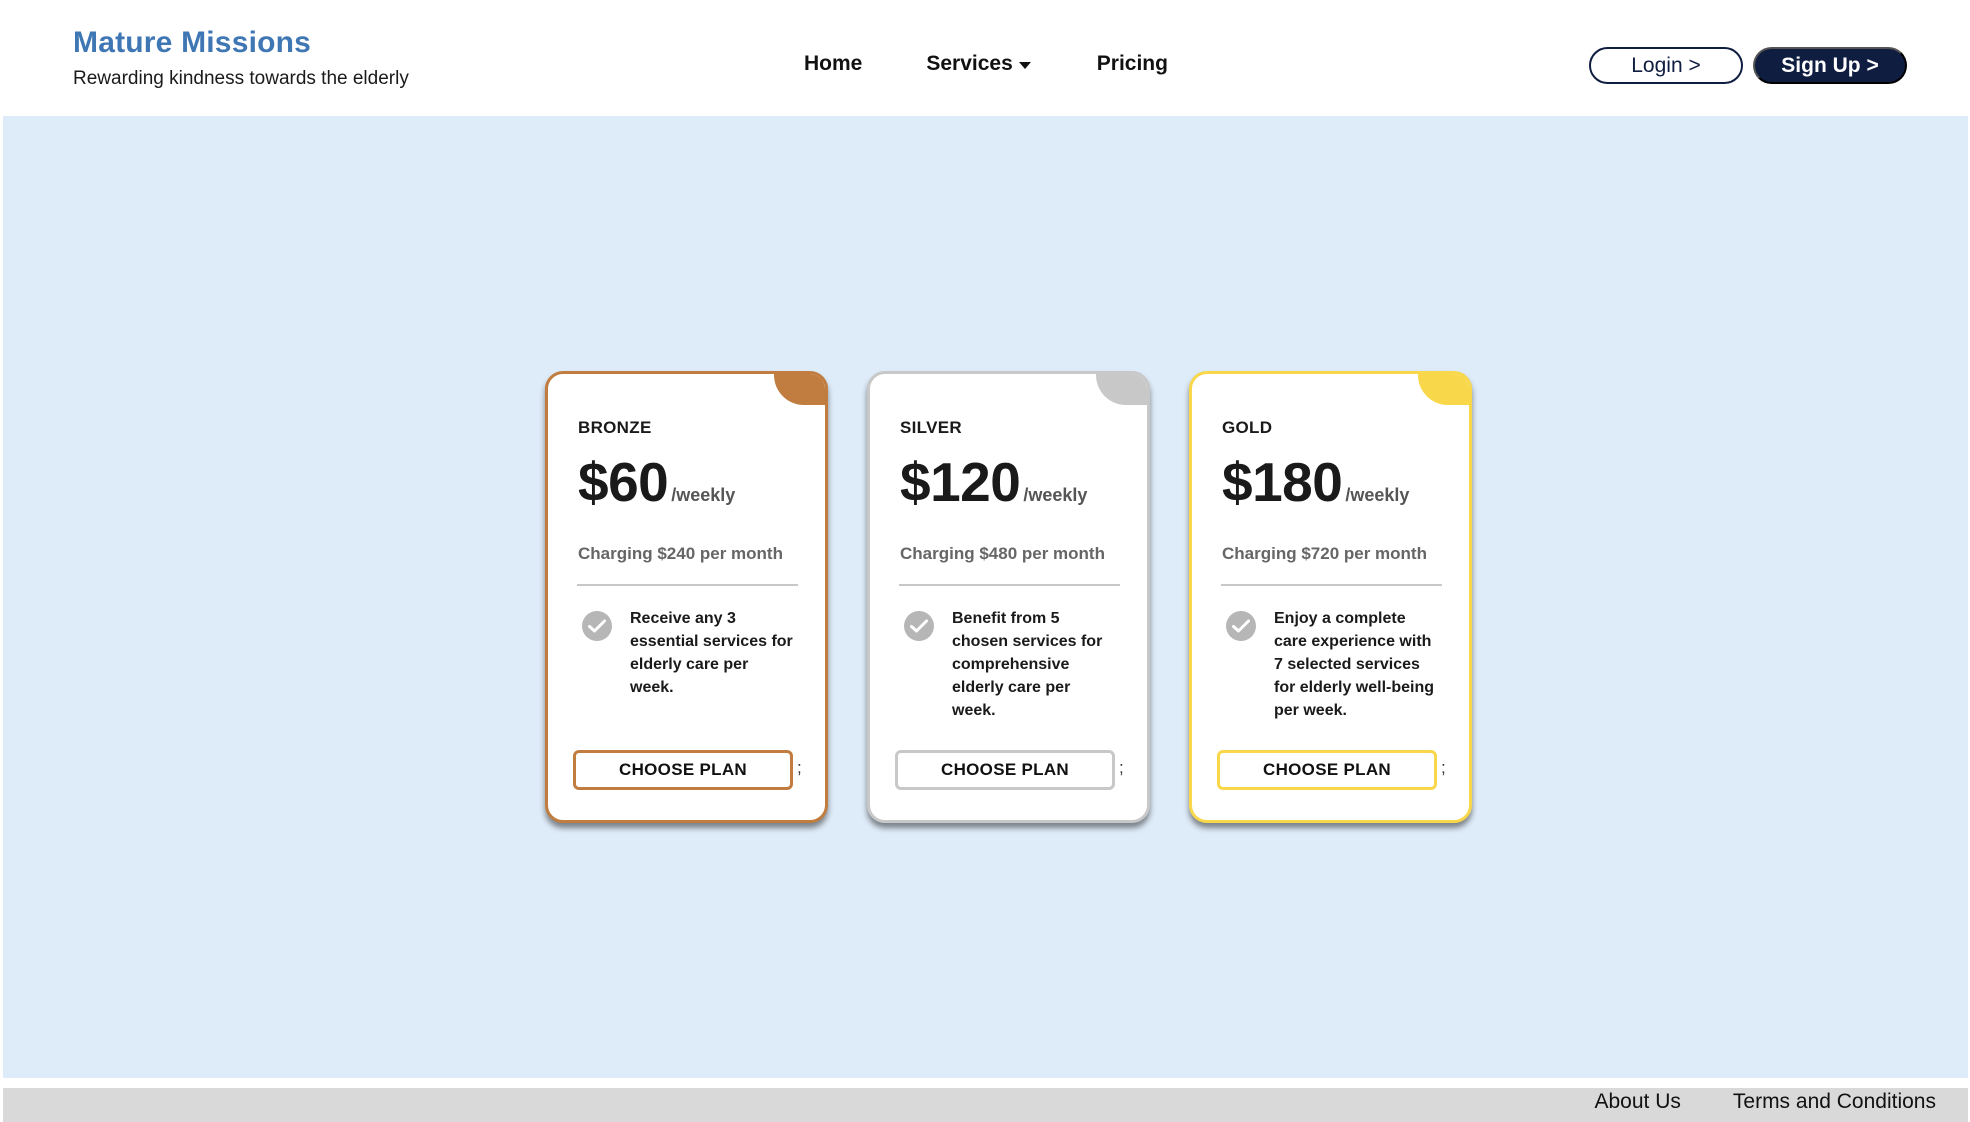 The image size is (1970, 1122). What do you see at coordinates (1830, 65) in the screenshot?
I see `signup-button: Sign Up >` at bounding box center [1830, 65].